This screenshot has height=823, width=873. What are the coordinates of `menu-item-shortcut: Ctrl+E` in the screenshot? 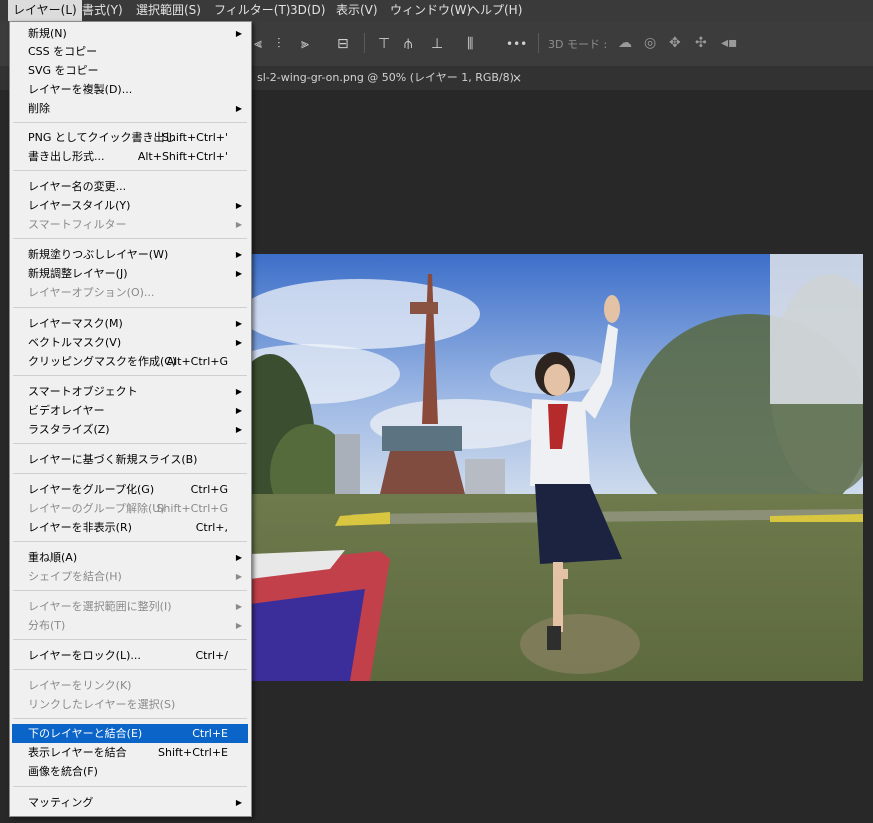 It's located at (210, 733).